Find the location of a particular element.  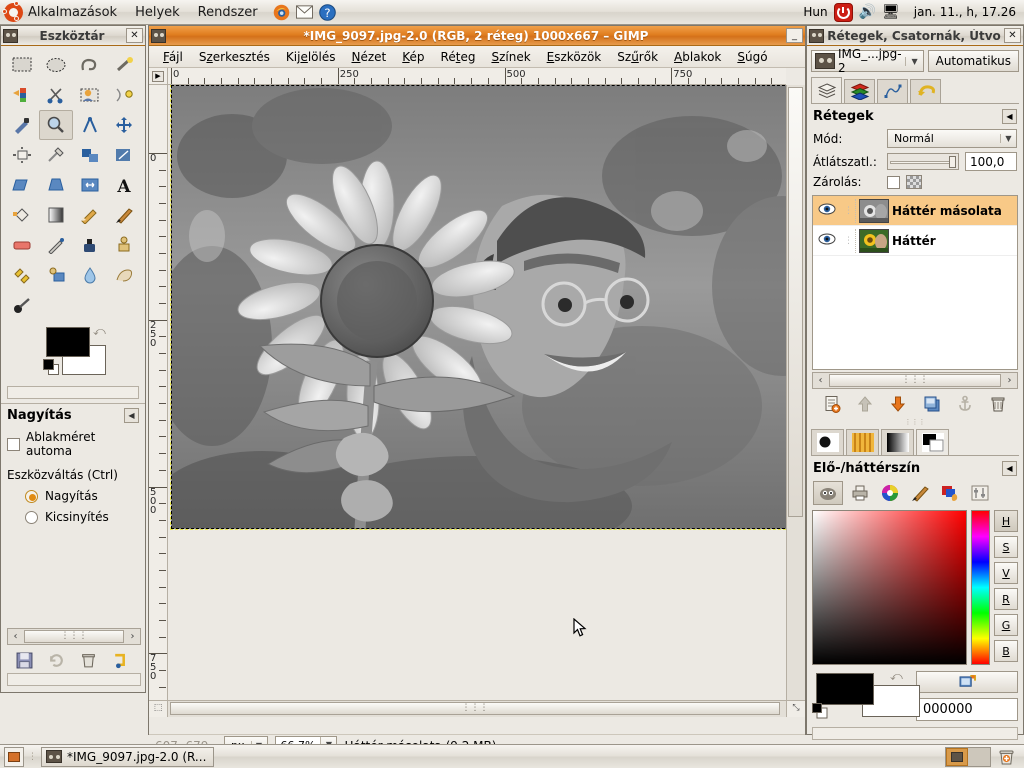

perspective-clone-tool is located at coordinates (56, 275).